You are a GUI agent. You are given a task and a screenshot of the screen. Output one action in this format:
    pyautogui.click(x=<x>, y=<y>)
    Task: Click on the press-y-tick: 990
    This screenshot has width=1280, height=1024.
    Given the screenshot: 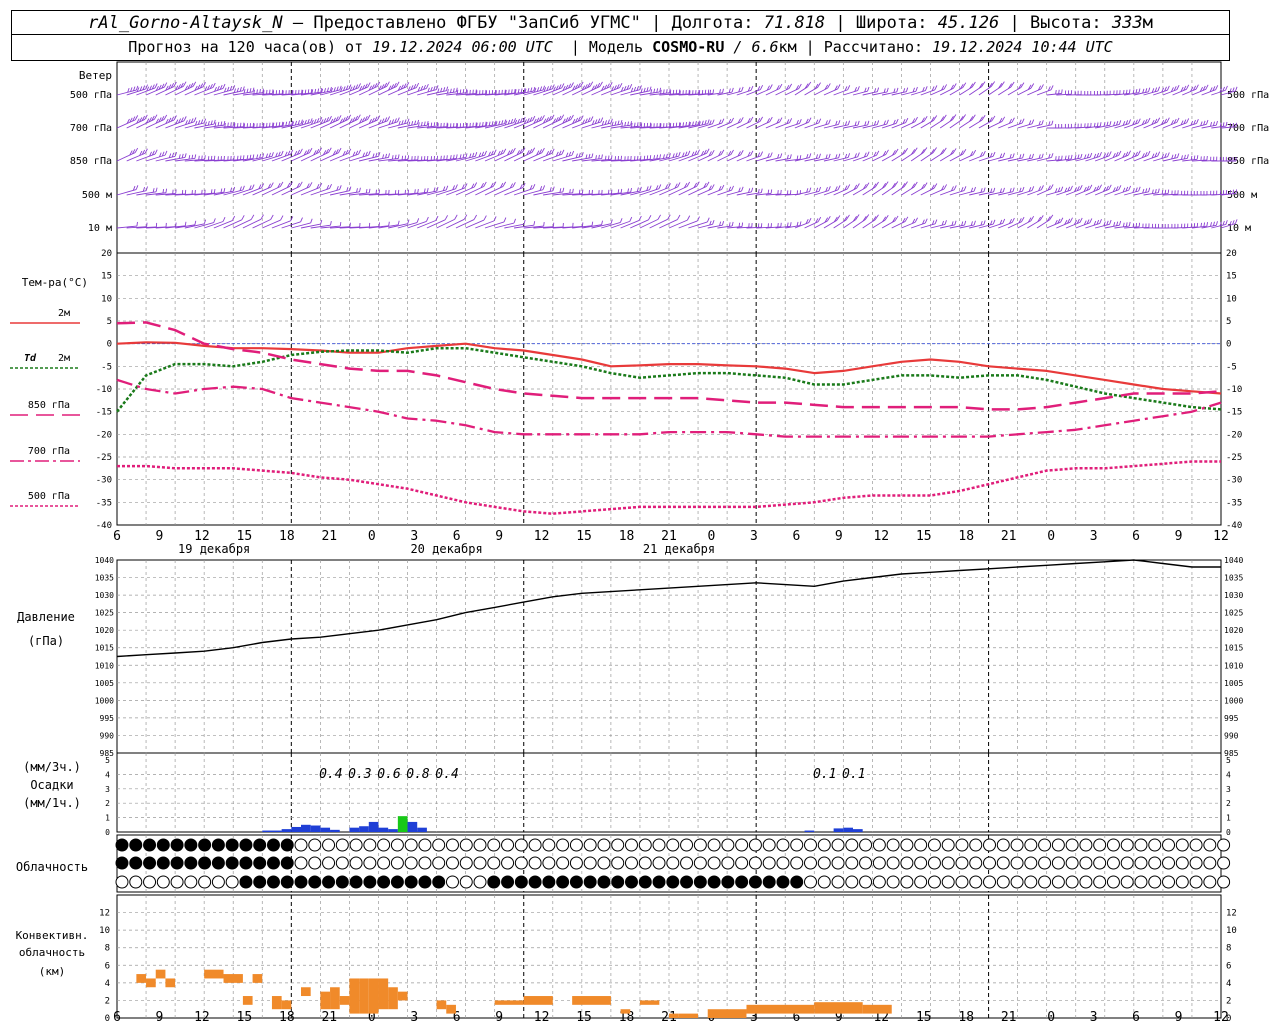 What is the action you would take?
    pyautogui.click(x=107, y=735)
    